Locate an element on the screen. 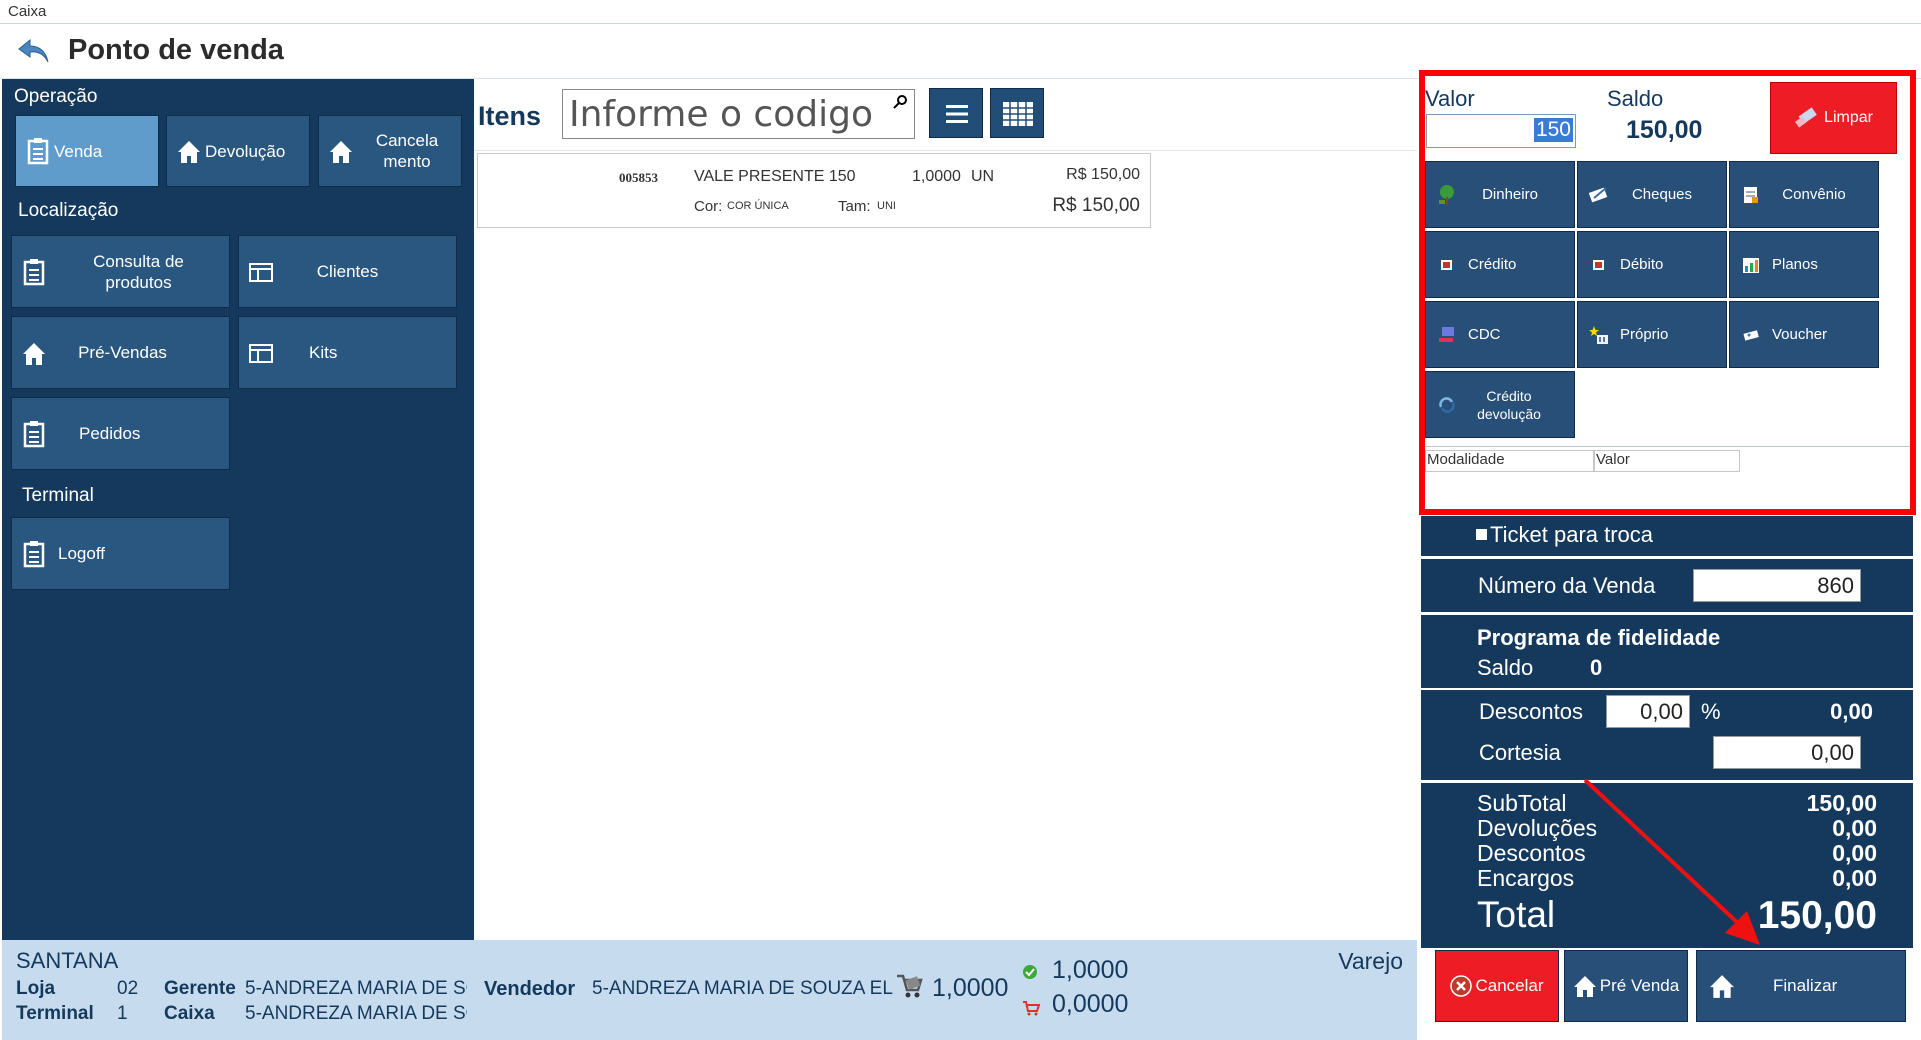  cdc-label: CDC is located at coordinates (1484, 334).